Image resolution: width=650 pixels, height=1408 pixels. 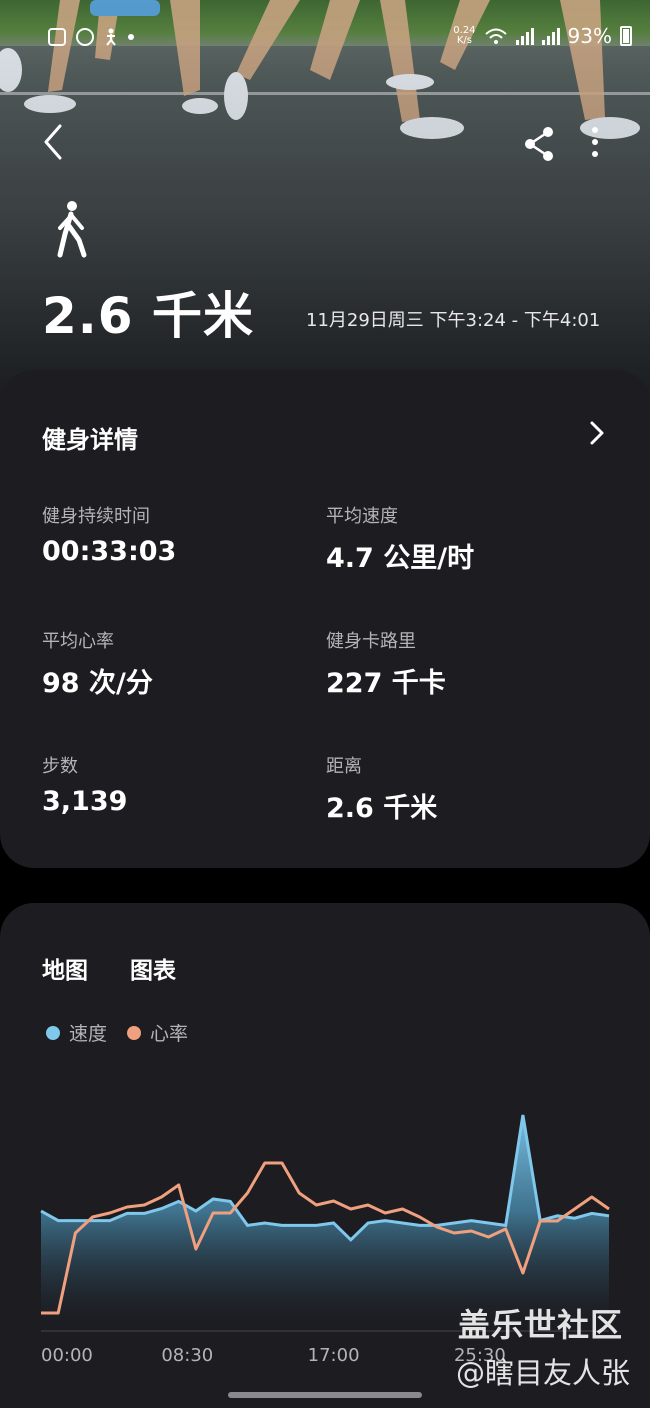 I want to click on details-title: 健身详情, so click(x=90, y=440).